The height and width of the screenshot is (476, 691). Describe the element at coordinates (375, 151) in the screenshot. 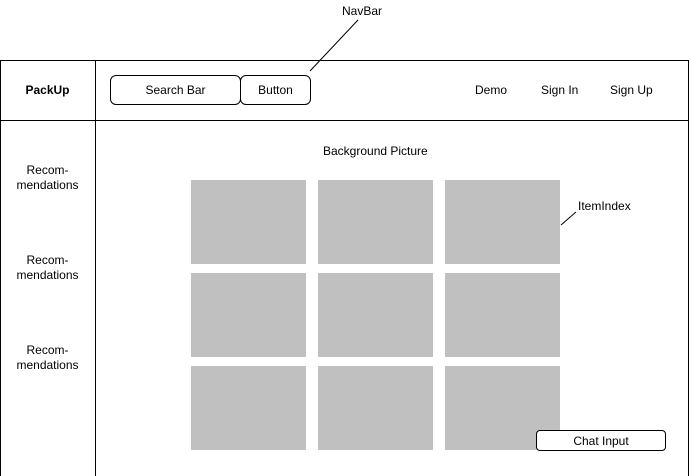

I see `background-picture-label: Background Picture` at that location.